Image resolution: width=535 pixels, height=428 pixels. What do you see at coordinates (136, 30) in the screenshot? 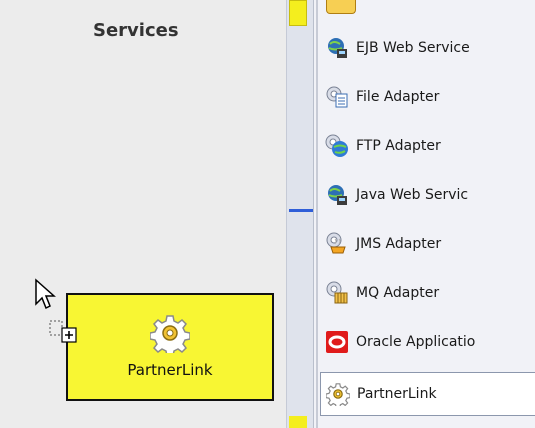
I see `lane-title: Services` at bounding box center [136, 30].